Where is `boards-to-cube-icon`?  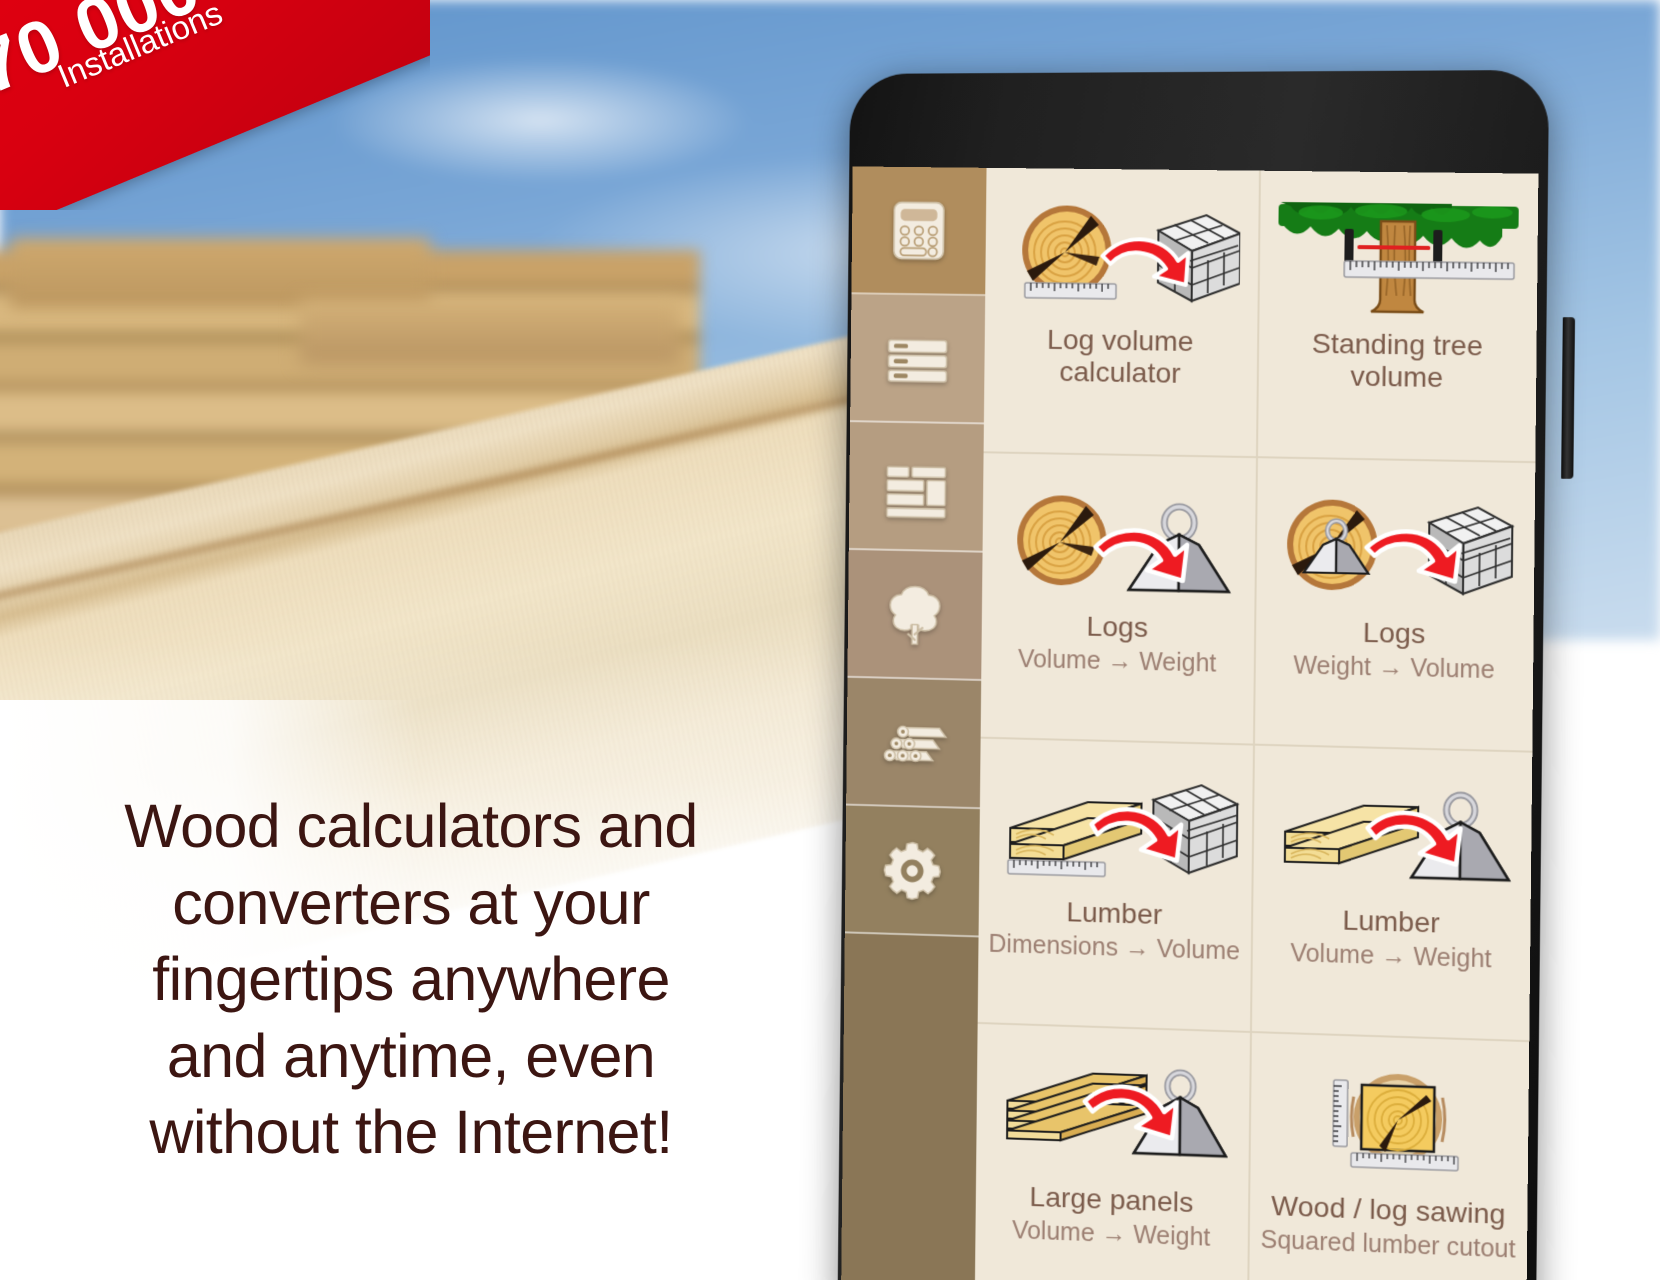
boards-to-cube-icon is located at coordinates (1116, 828).